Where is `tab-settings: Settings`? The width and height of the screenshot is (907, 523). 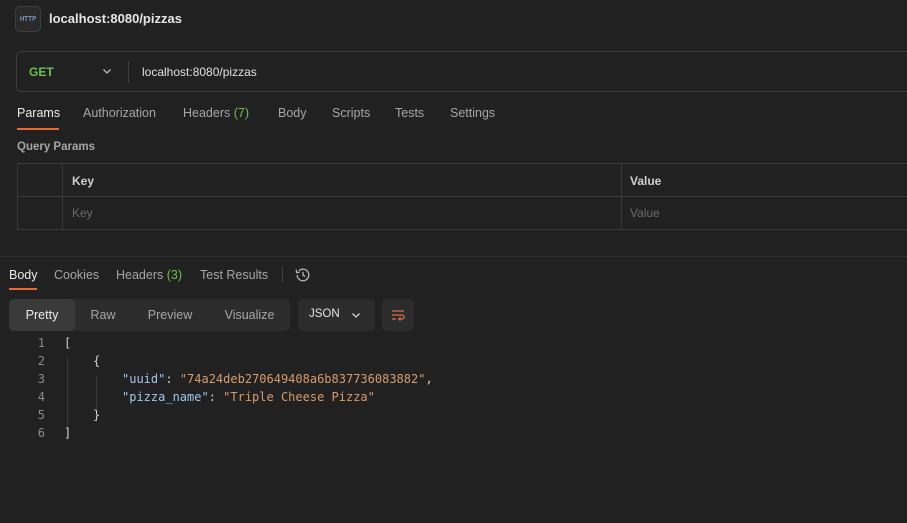 tab-settings: Settings is located at coordinates (472, 113).